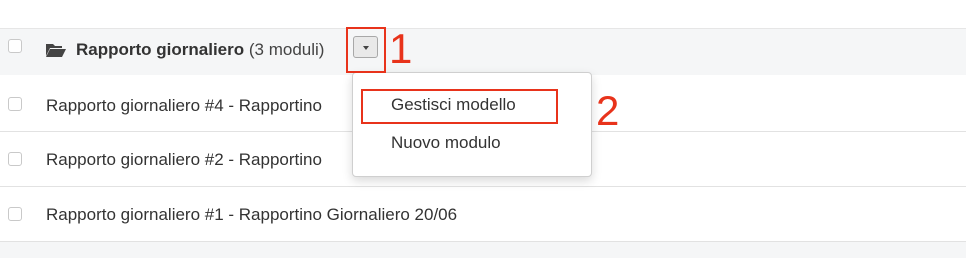  I want to click on group-dropdown-menu: Gestisci modello Nuovo modulo, so click(472, 124).